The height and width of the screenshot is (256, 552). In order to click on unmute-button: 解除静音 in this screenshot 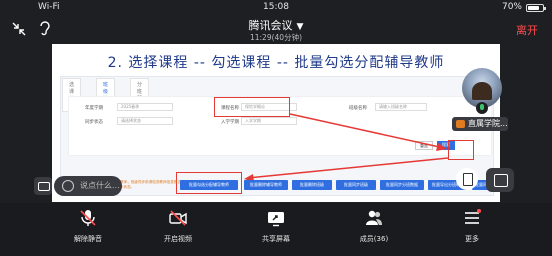, I will do `click(88, 226)`.